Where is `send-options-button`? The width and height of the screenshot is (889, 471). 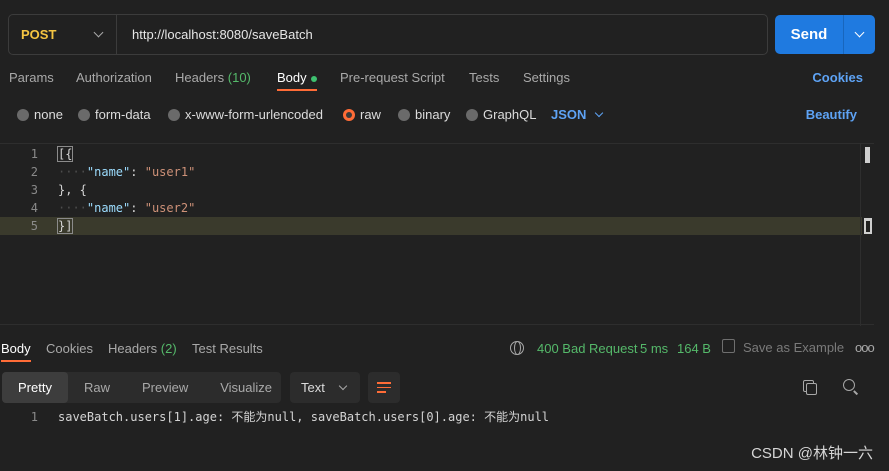 send-options-button is located at coordinates (859, 32).